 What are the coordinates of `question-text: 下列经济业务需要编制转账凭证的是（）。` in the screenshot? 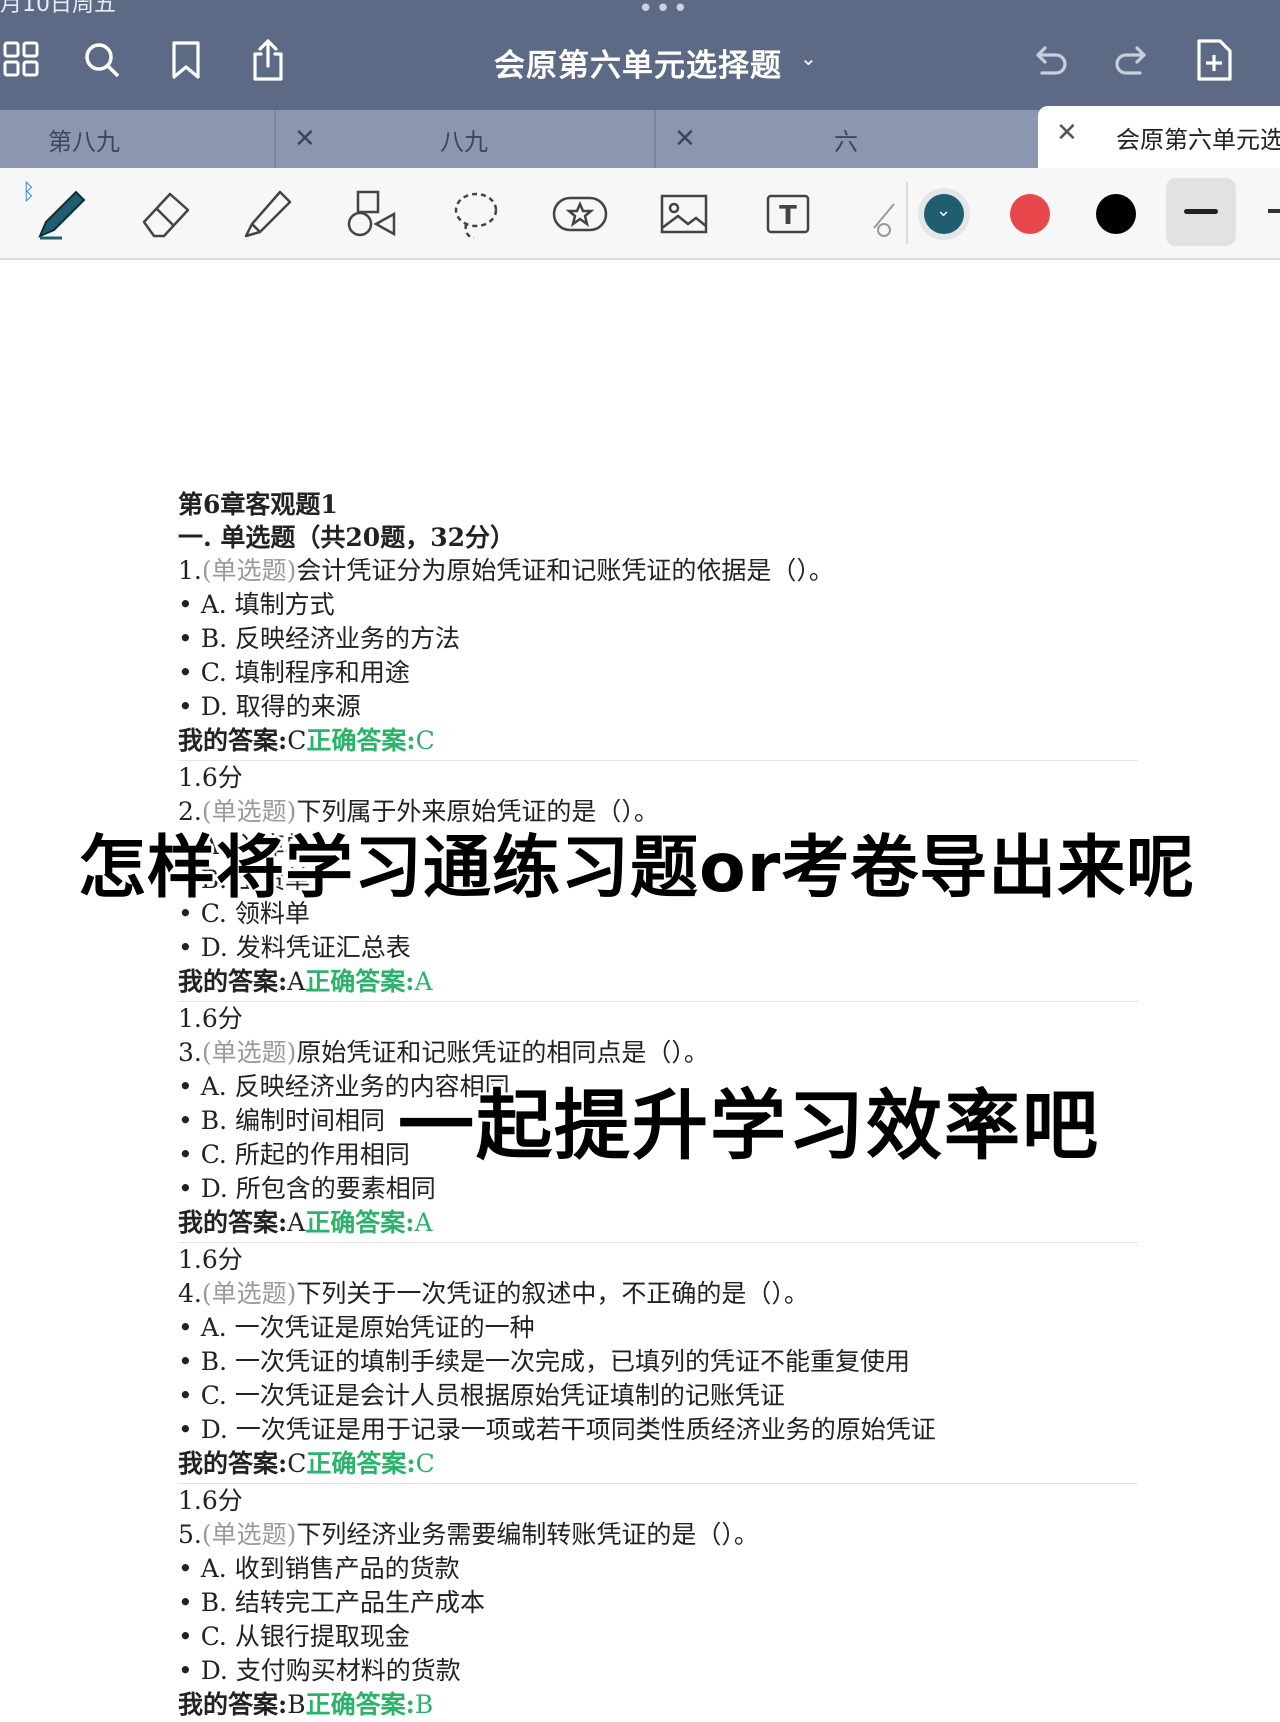 It's located at (527, 1534).